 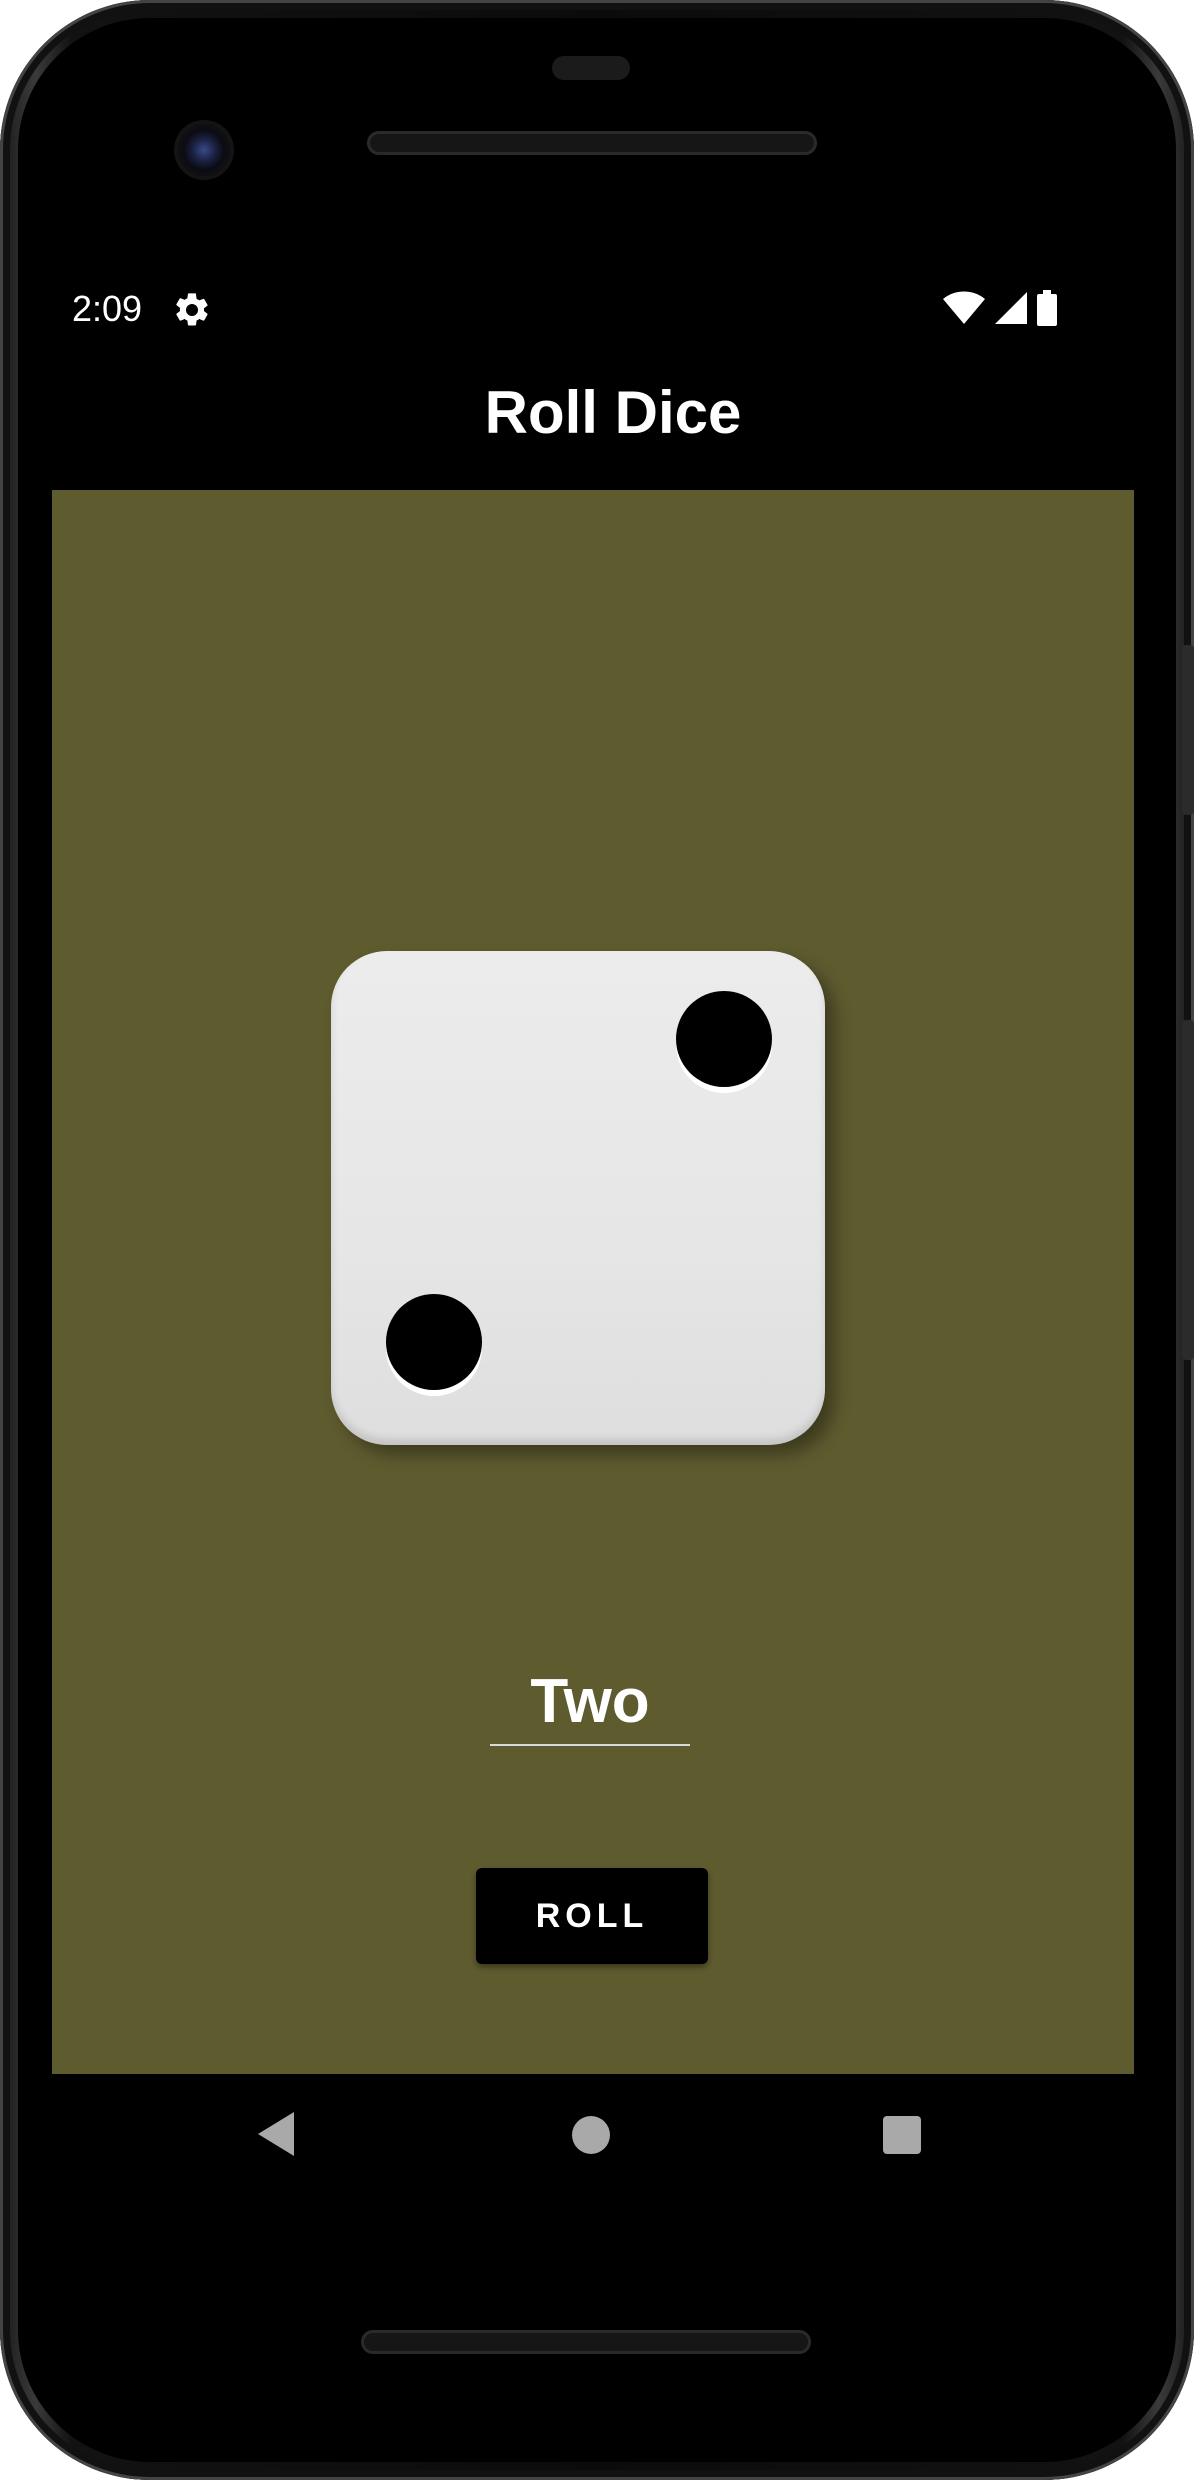 What do you see at coordinates (1047, 310) in the screenshot?
I see `battery-icon` at bounding box center [1047, 310].